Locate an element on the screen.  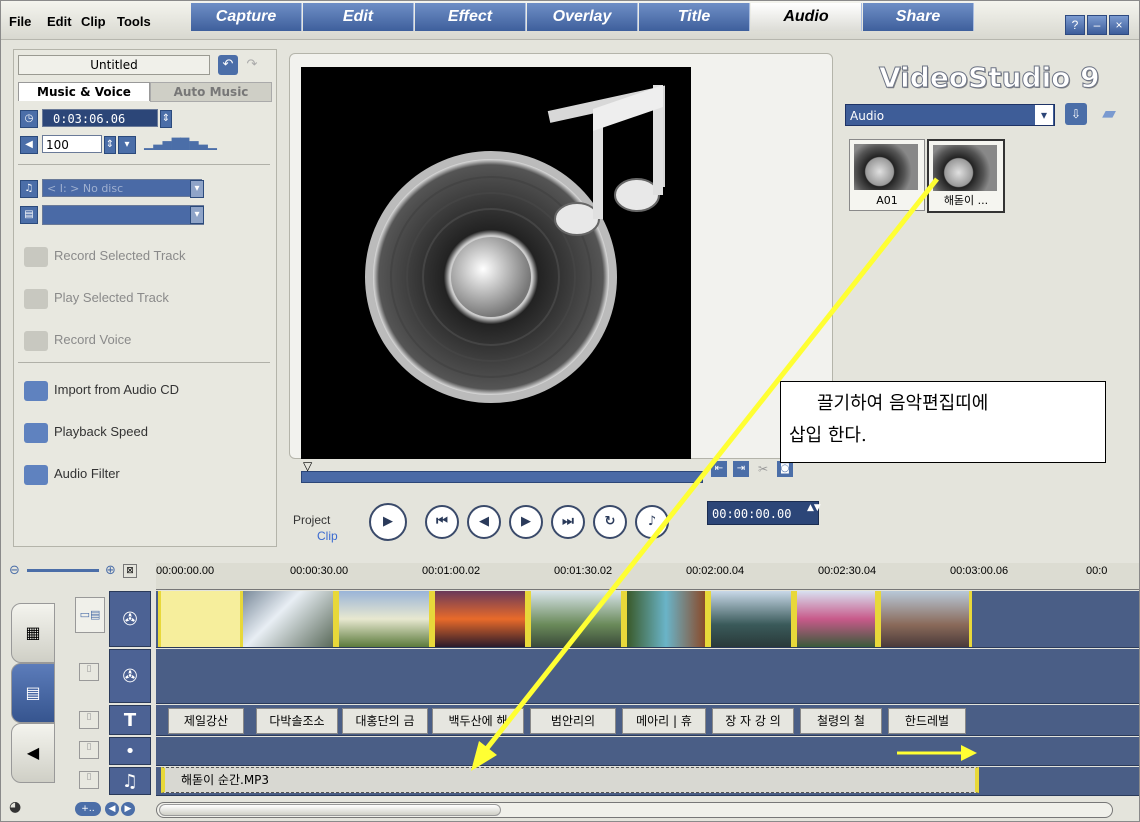
timecode-display: 00:00:00.00 is located at coordinates (763, 513).